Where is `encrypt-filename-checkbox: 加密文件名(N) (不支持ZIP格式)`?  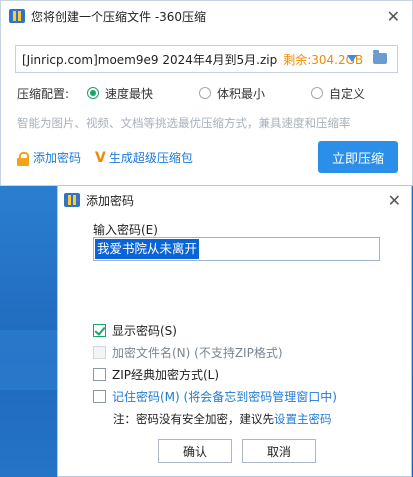
encrypt-filename-checkbox: 加密文件名(N) (不支持ZIP格式) is located at coordinates (188, 352).